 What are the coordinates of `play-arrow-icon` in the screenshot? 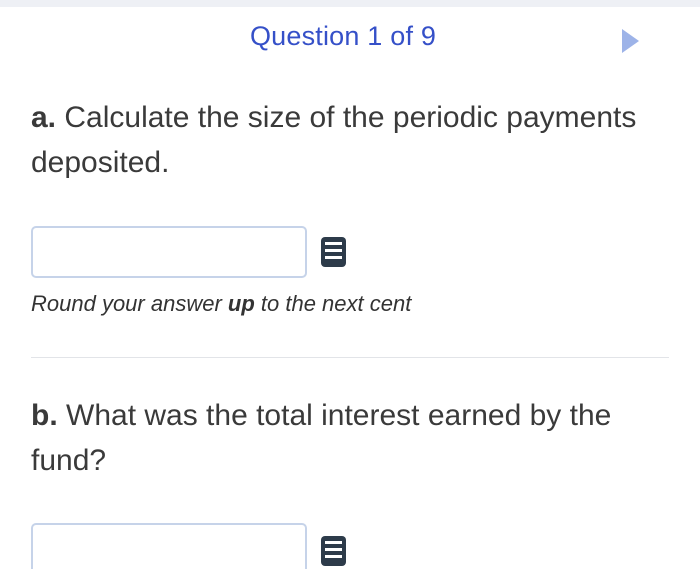 It's located at (630, 41).